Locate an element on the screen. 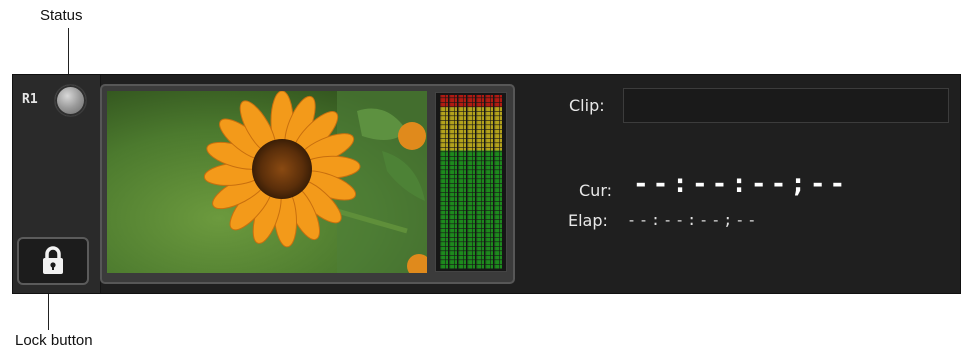  current-timecode: --:--:--;-- is located at coordinates (741, 184).